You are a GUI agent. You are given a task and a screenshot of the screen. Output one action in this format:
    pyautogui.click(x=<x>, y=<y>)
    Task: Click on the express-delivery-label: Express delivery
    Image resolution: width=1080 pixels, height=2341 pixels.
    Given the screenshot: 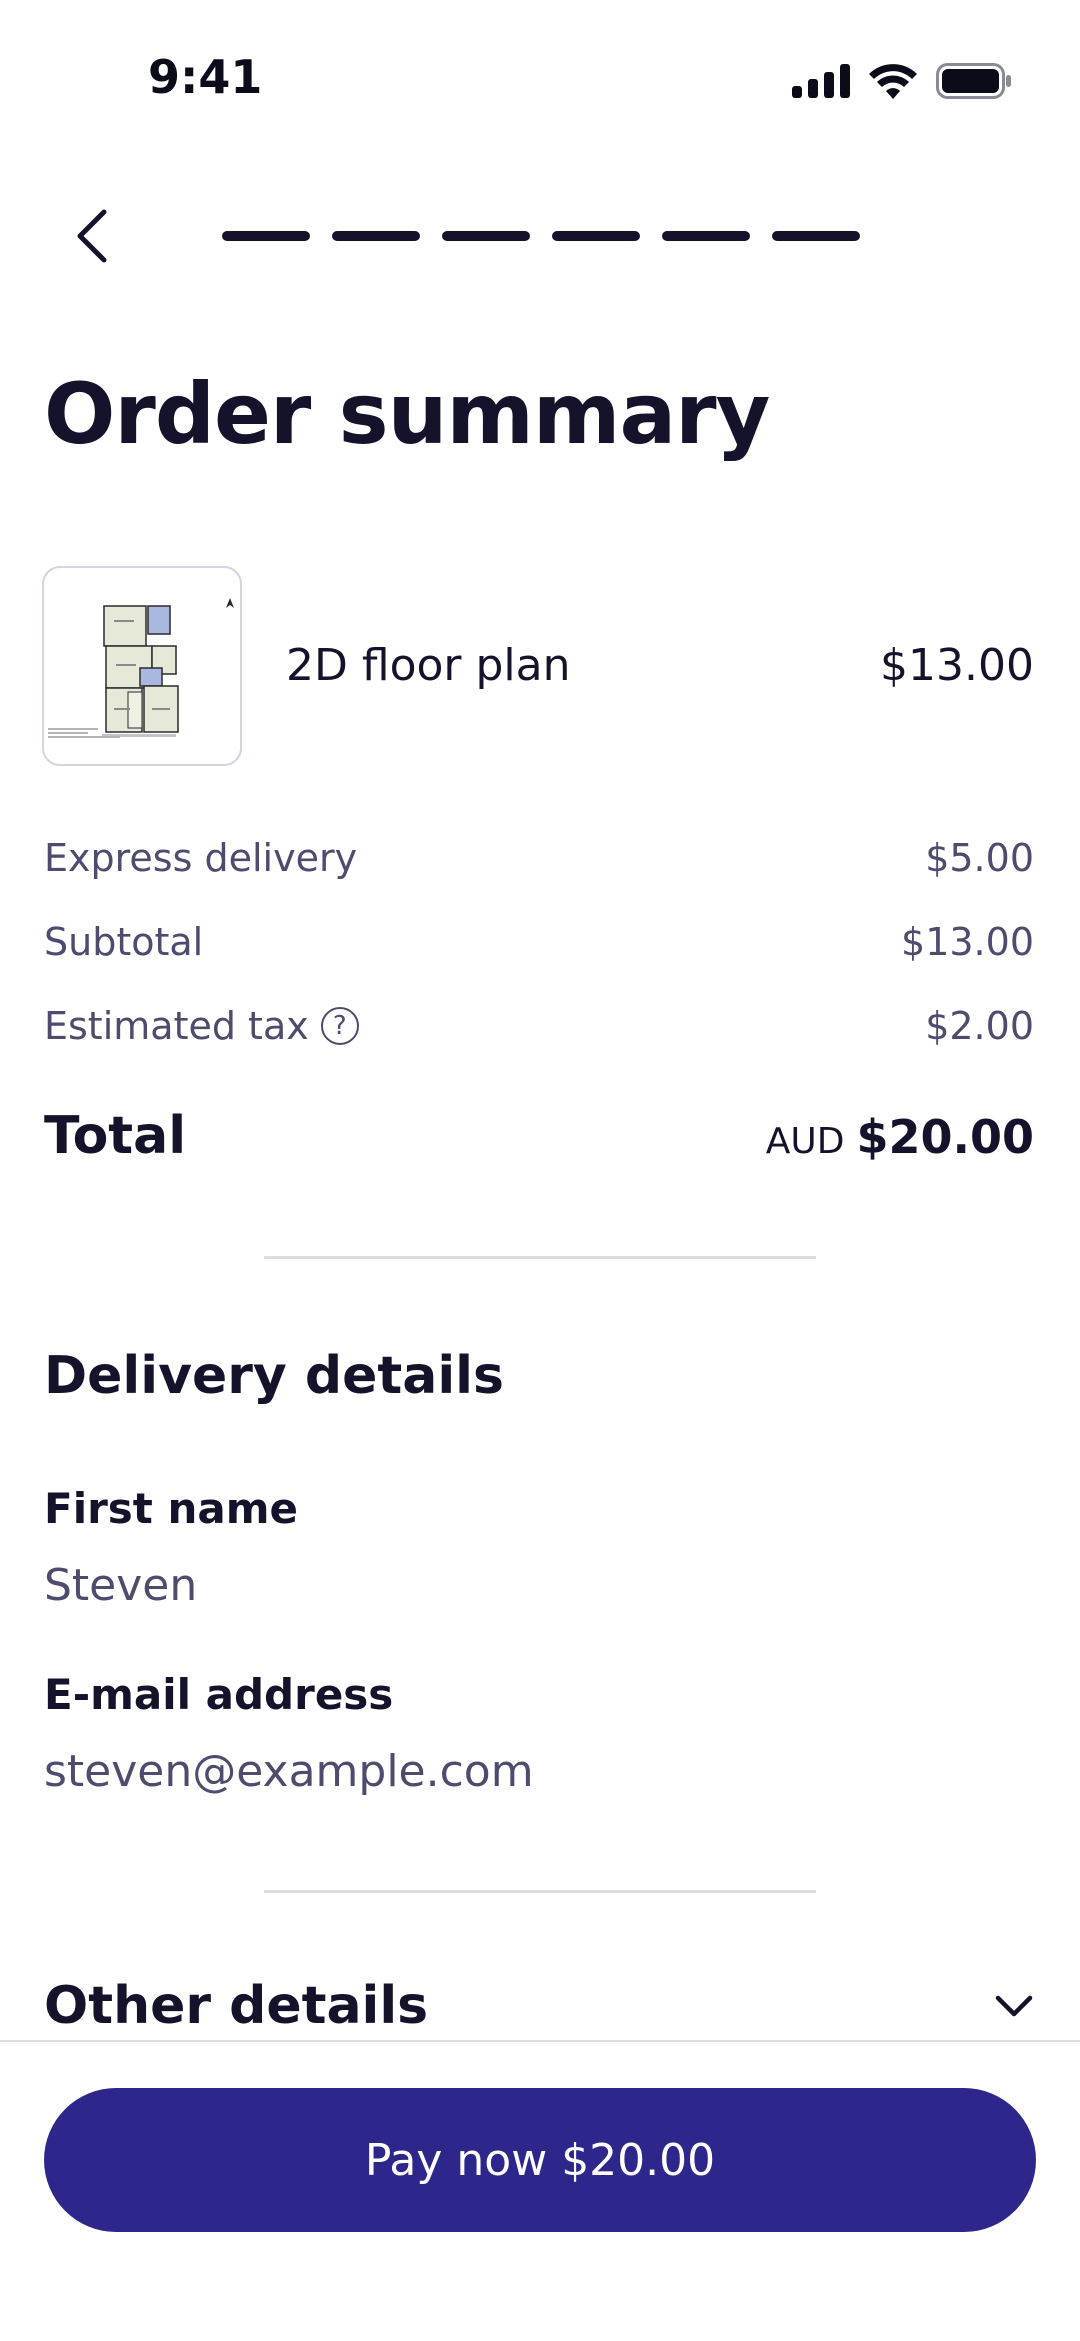 What is the action you would take?
    pyautogui.click(x=201, y=858)
    